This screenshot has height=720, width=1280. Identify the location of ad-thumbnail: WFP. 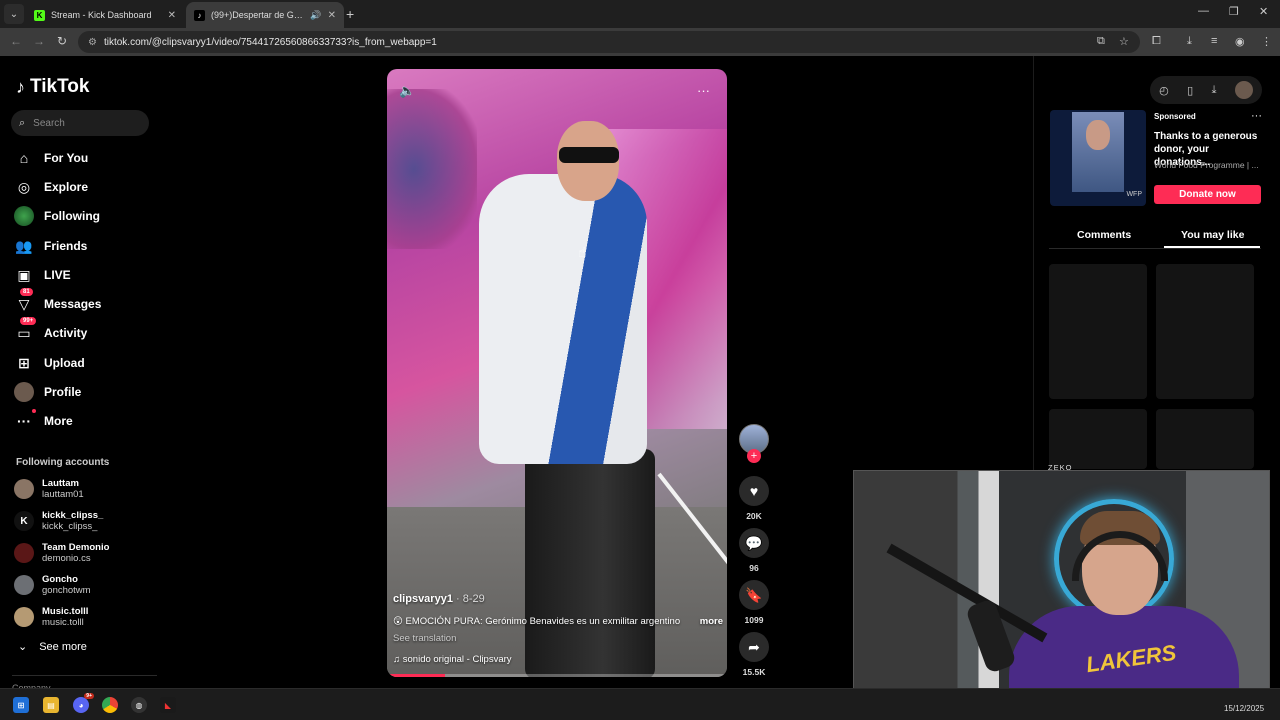
(1098, 158).